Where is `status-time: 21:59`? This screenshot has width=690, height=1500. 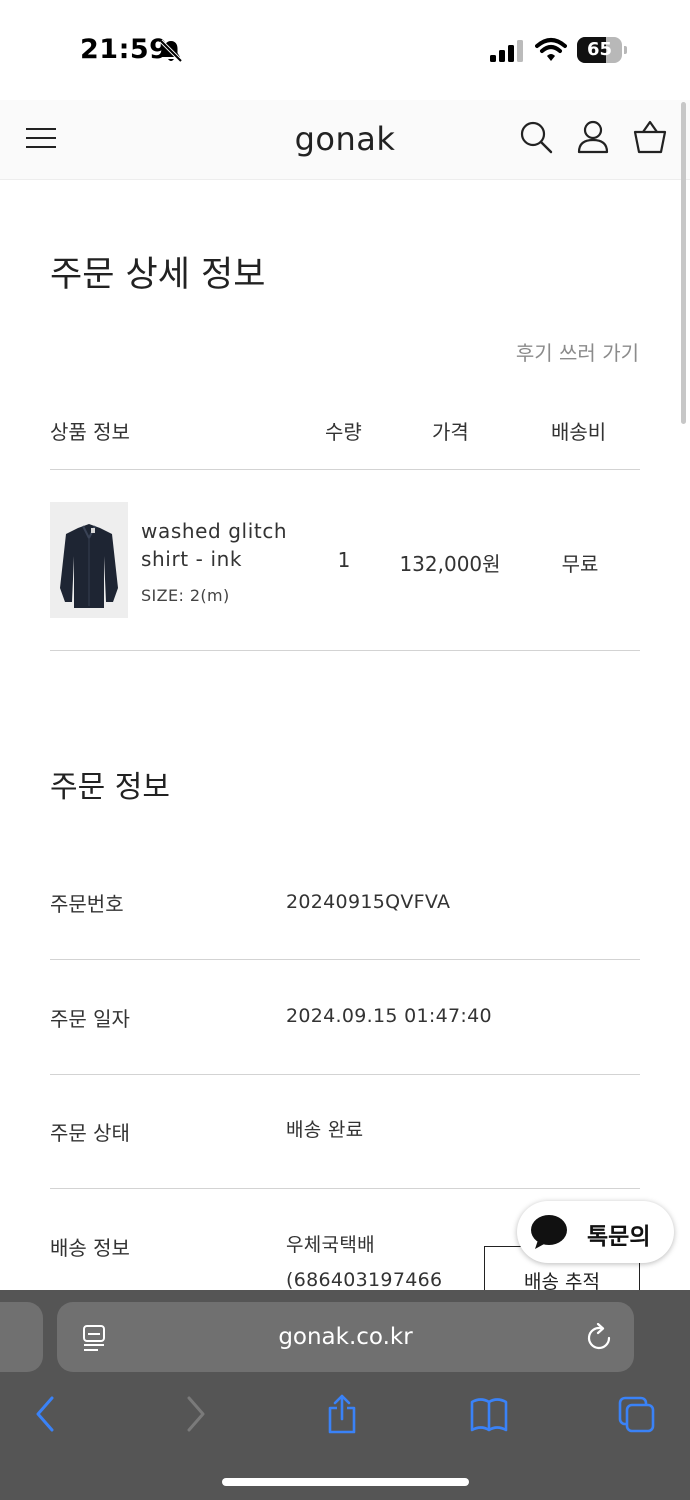
status-time: 21:59 is located at coordinates (124, 49).